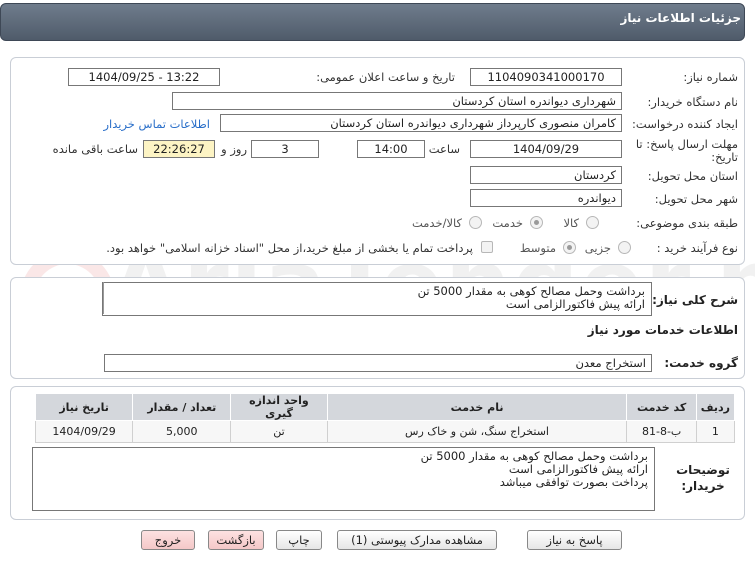  I want to click on cell-code: ب-8-81, so click(661, 431).